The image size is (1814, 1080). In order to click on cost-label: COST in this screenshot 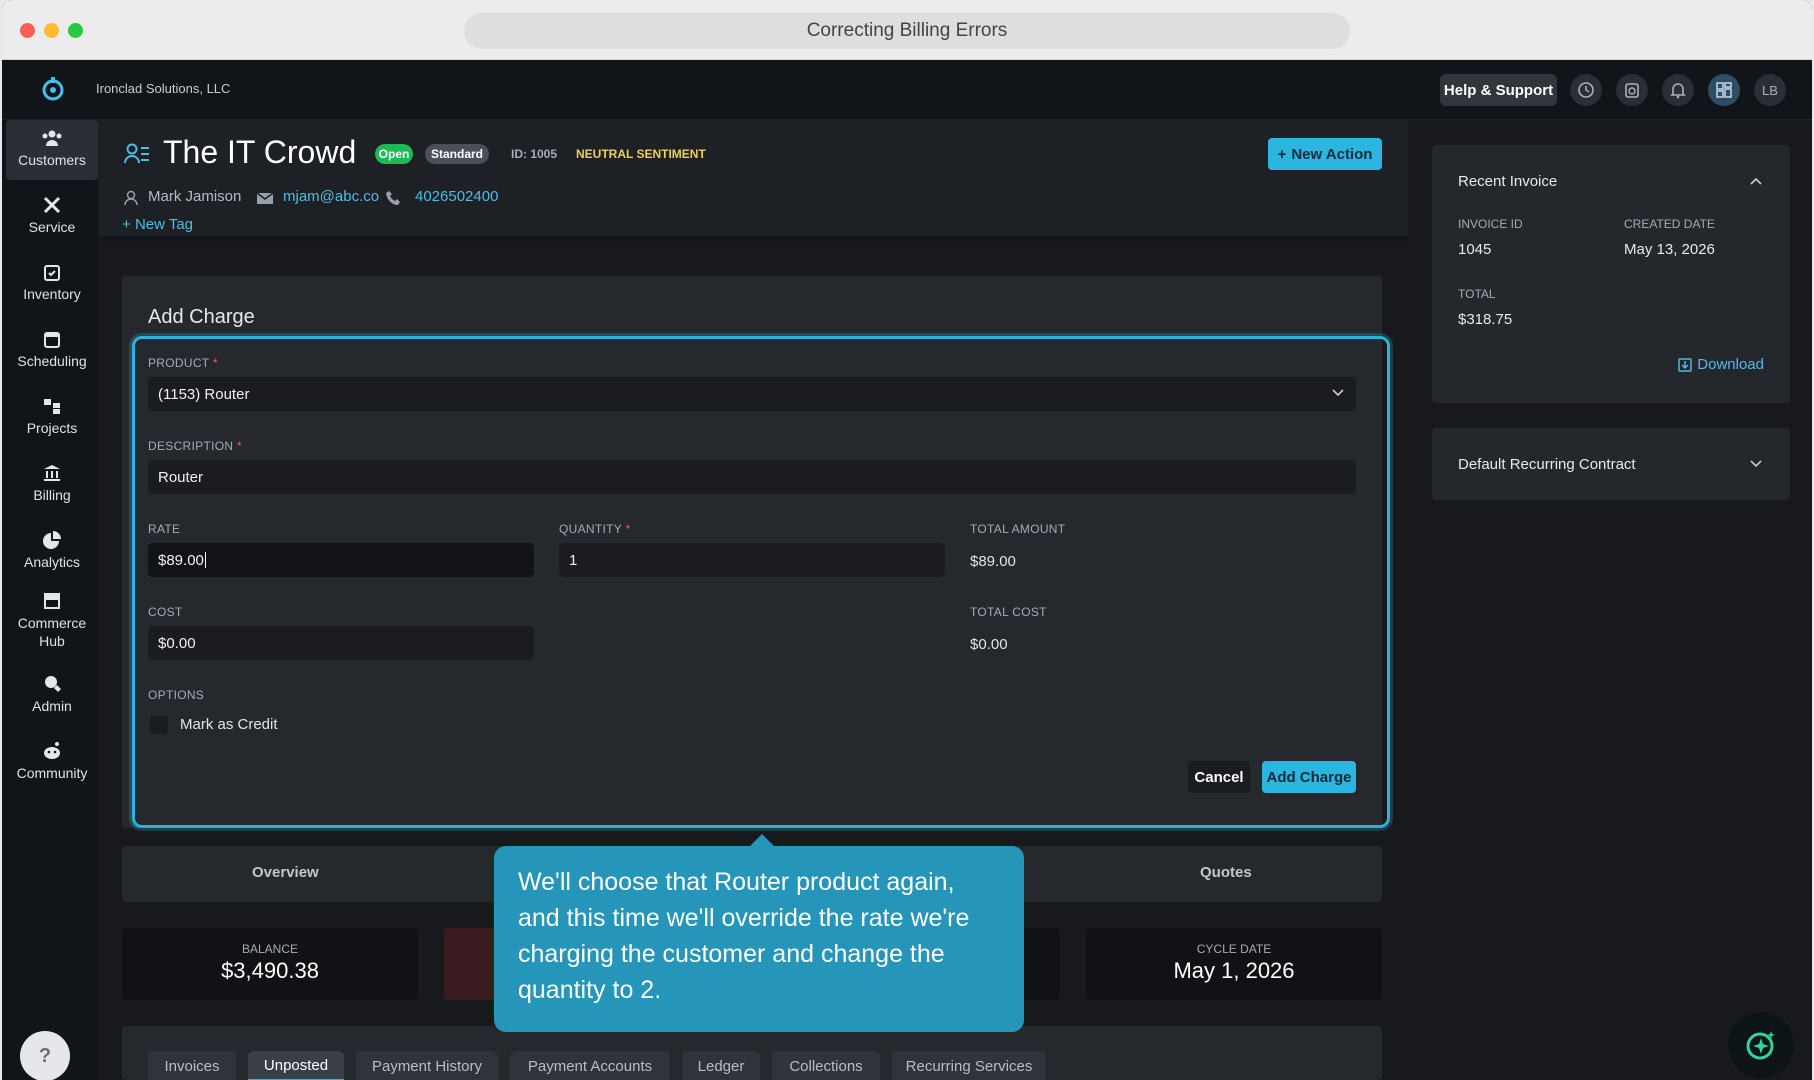, I will do `click(165, 612)`.